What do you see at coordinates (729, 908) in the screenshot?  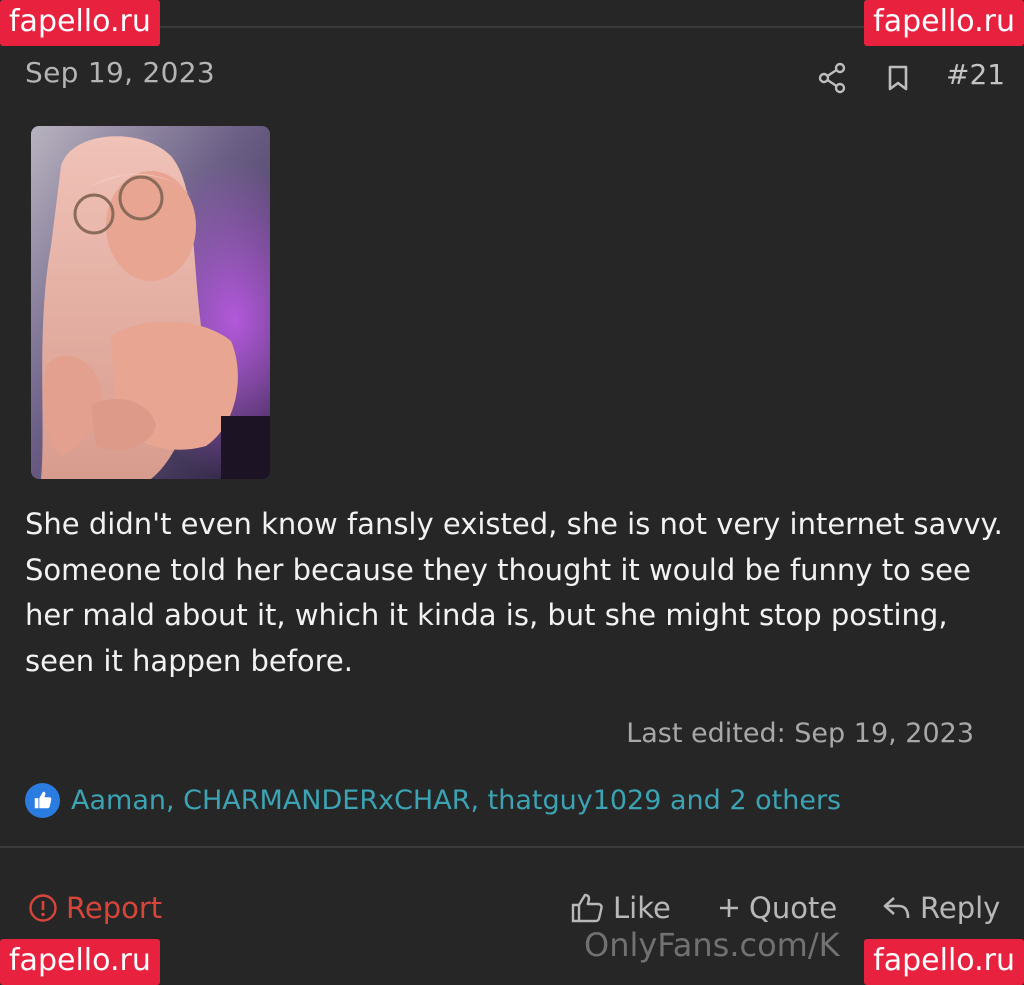 I see `plus-icon` at bounding box center [729, 908].